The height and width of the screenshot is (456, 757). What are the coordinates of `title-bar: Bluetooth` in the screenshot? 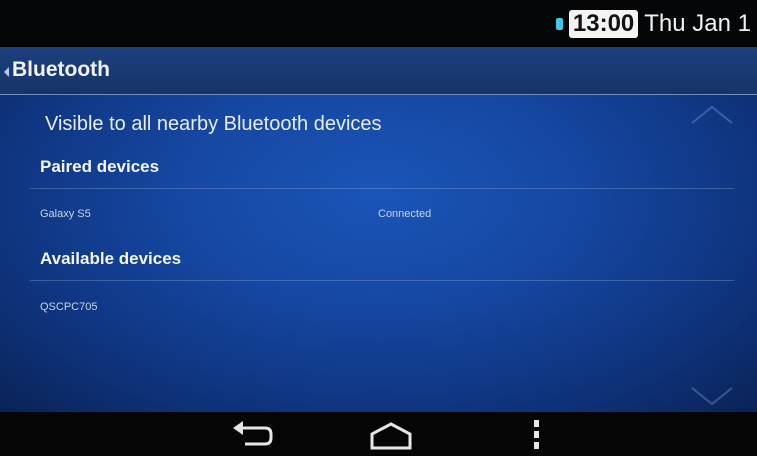 It's located at (378, 71).